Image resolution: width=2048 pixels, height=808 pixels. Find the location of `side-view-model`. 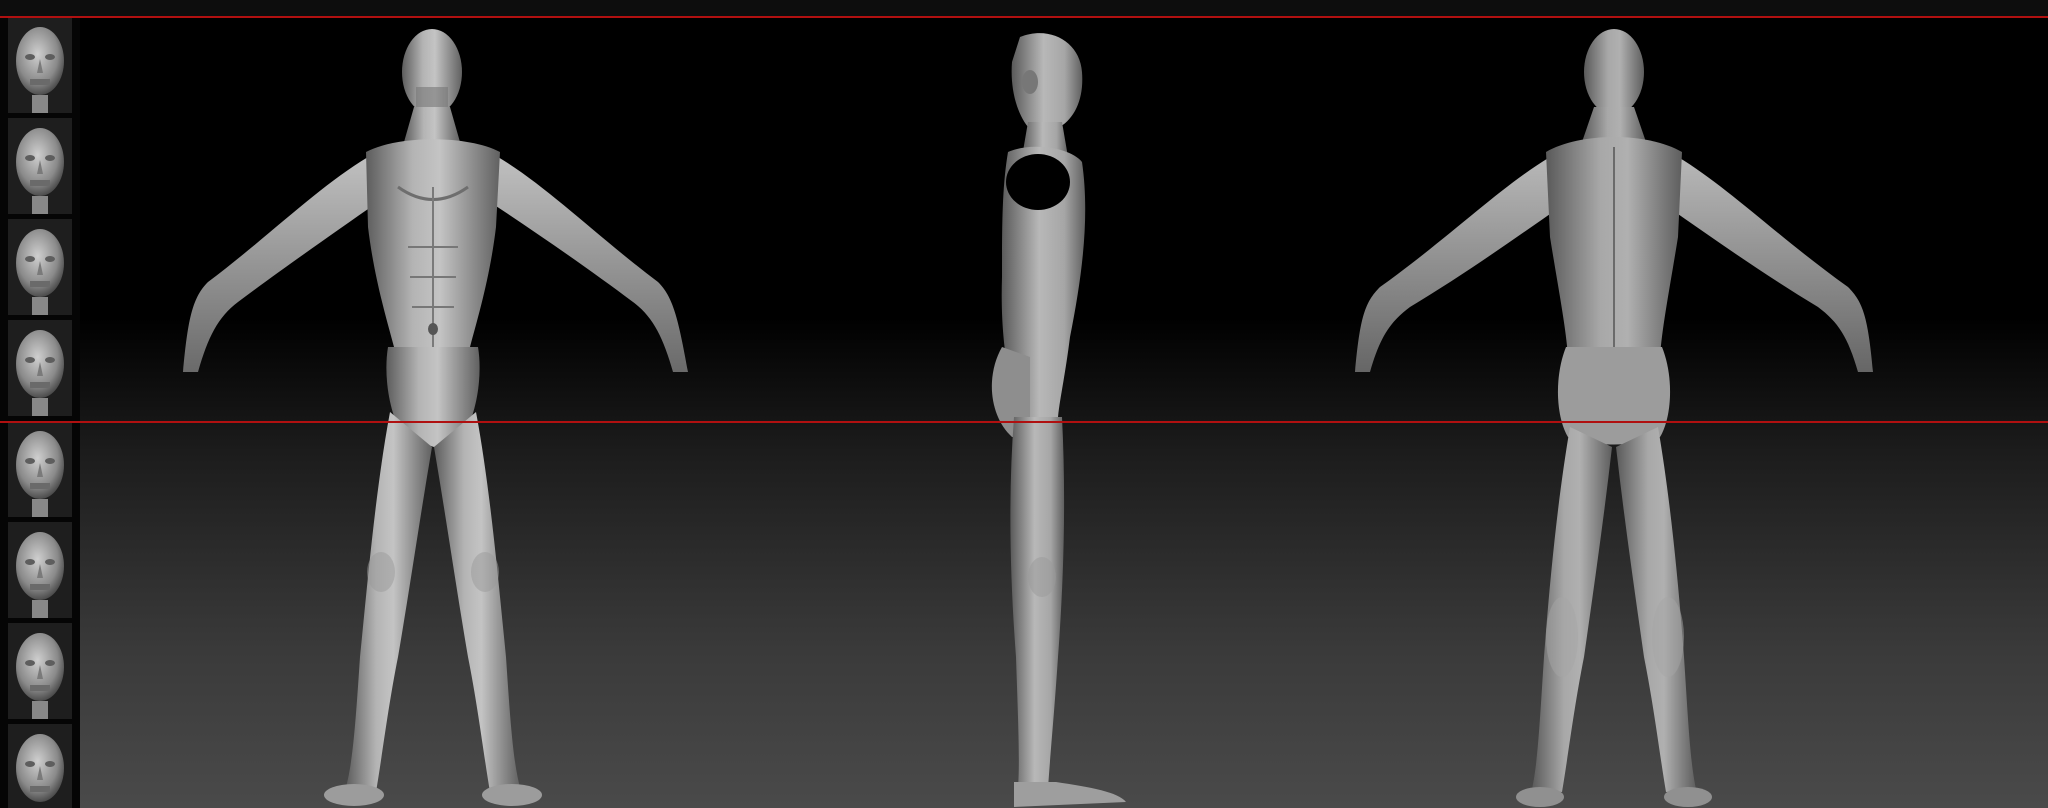

side-view-model is located at coordinates (1058, 420).